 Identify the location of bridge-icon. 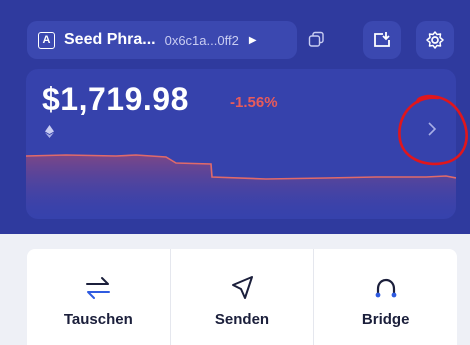
(386, 288).